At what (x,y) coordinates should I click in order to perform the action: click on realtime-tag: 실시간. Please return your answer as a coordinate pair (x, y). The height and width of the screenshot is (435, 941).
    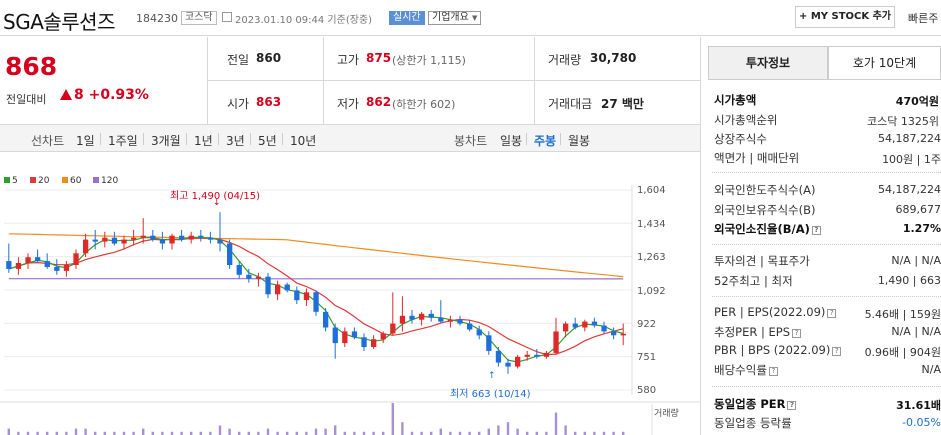
    Looking at the image, I should click on (407, 18).